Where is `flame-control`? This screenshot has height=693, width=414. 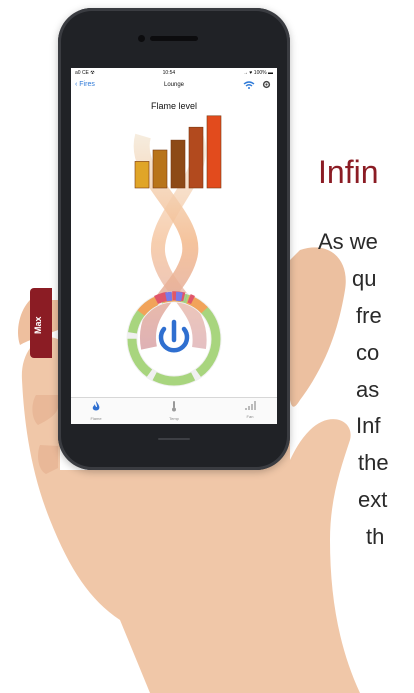 flame-control is located at coordinates (174, 251).